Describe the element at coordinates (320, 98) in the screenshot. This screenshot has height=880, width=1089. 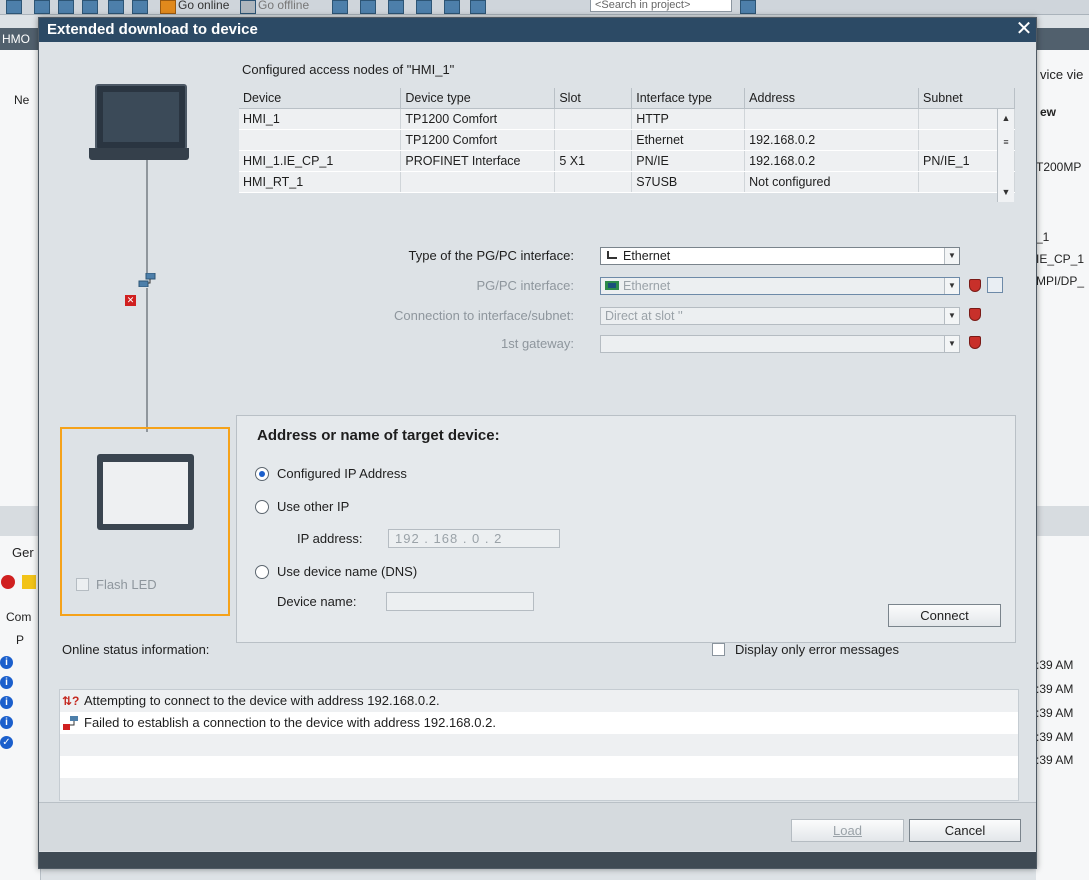
I see `column-header-device: Device` at that location.